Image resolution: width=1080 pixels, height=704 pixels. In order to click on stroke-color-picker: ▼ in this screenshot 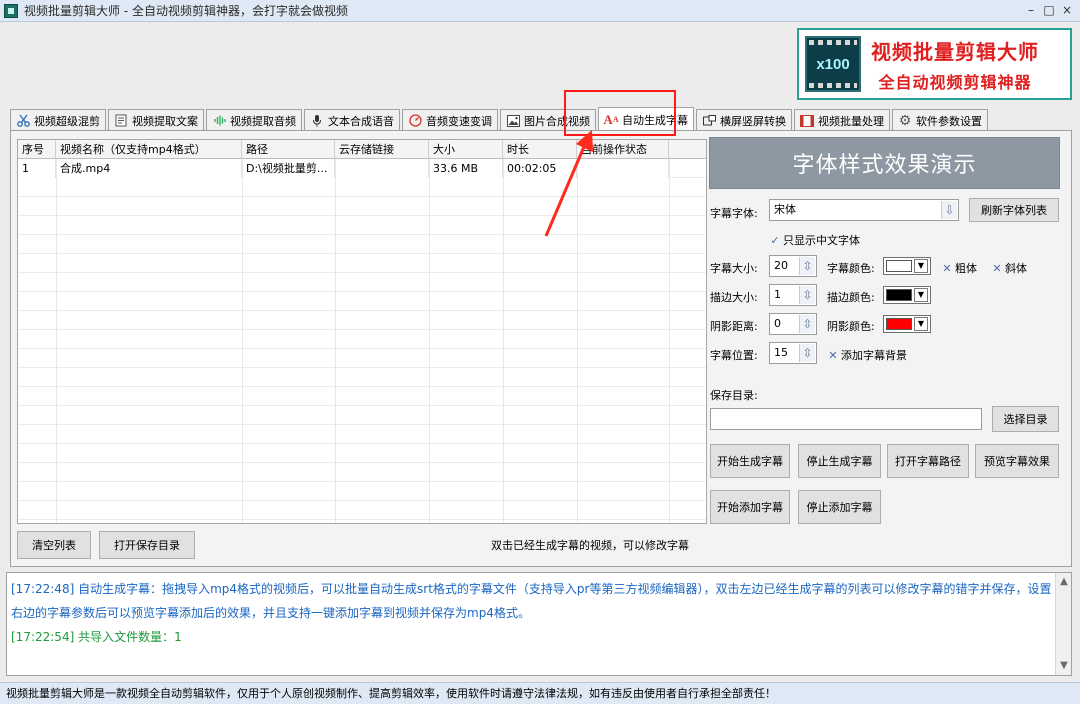, I will do `click(907, 295)`.